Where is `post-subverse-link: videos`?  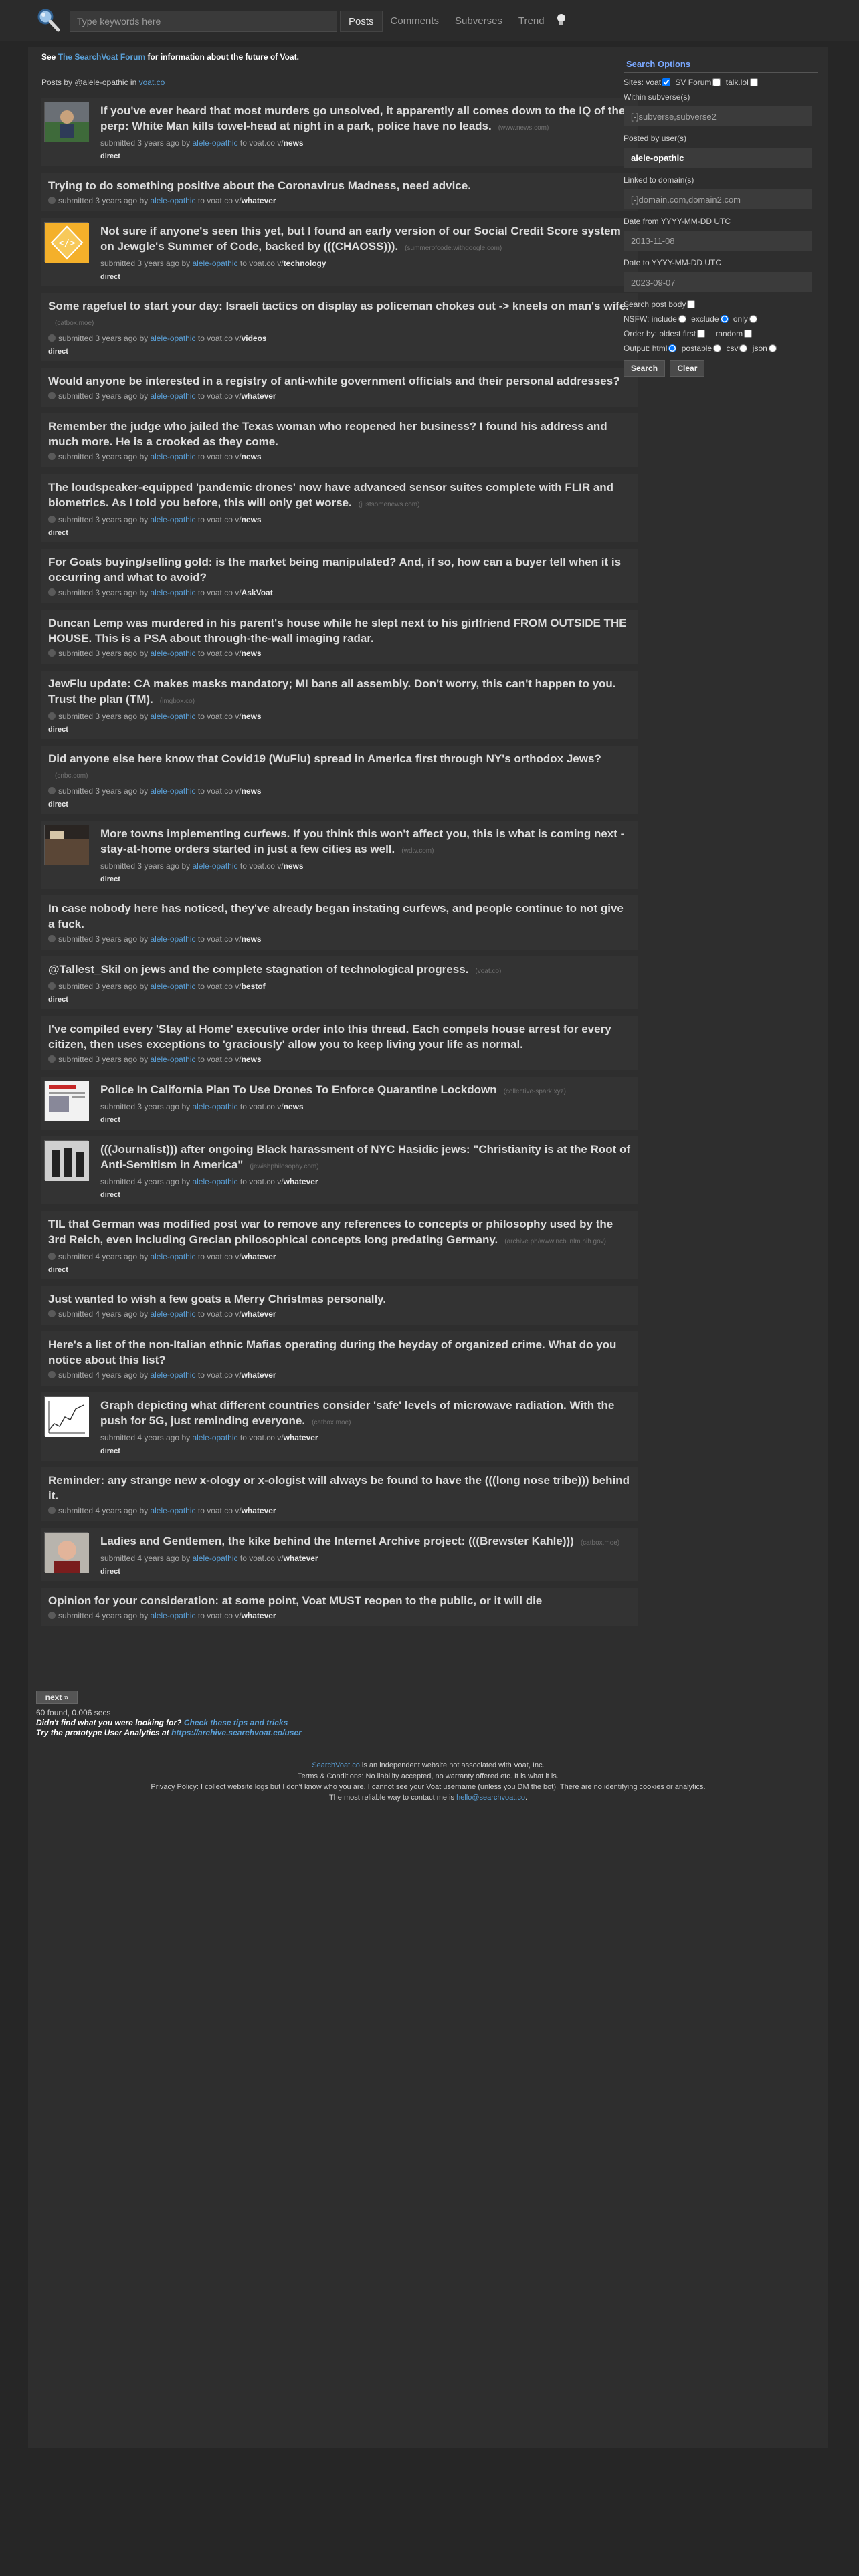
post-subverse-link: videos is located at coordinates (254, 338).